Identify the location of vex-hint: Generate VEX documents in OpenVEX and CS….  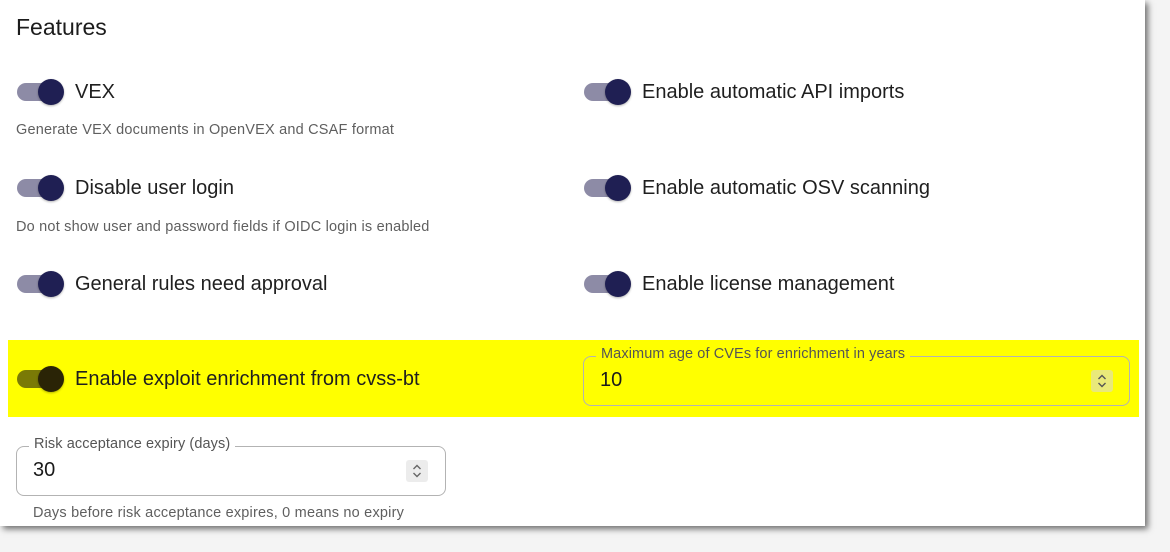
(205, 130).